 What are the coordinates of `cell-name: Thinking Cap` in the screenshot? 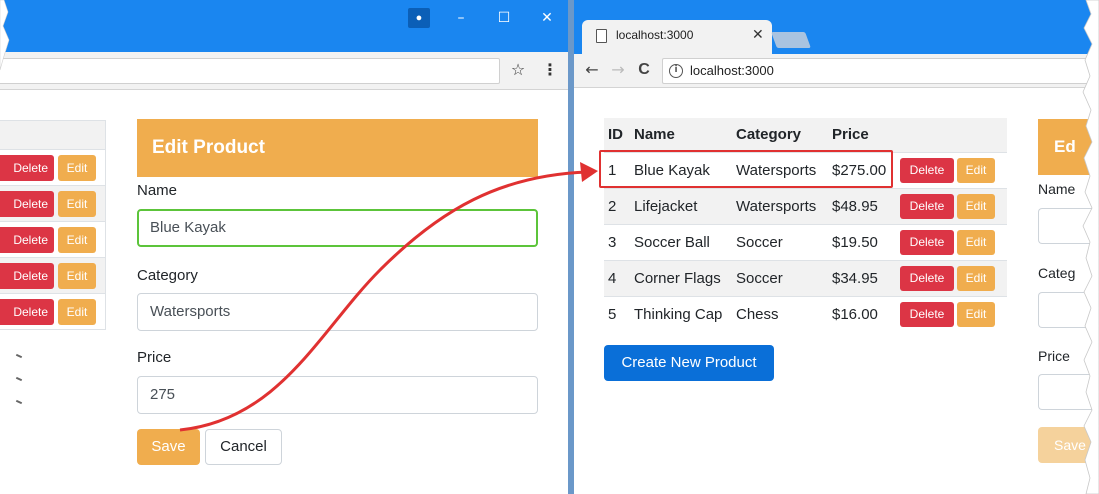 It's located at (681, 313).